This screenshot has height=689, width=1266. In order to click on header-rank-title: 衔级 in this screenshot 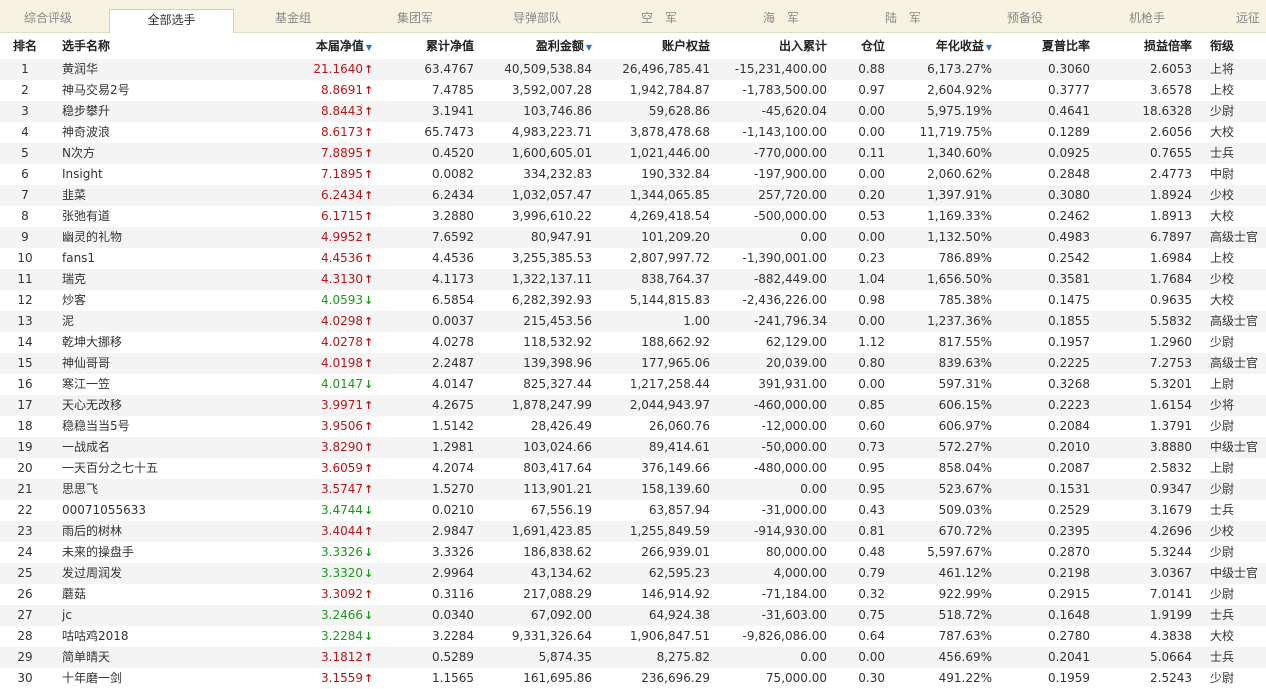, I will do `click(1238, 46)`.